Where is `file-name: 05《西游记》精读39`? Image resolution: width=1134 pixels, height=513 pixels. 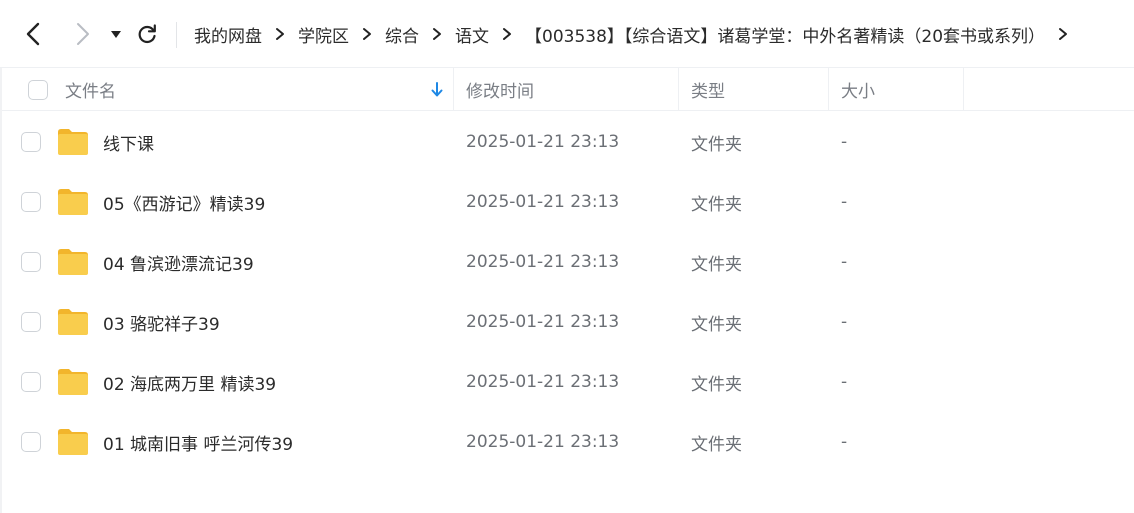 file-name: 05《西游记》精读39 is located at coordinates (184, 202).